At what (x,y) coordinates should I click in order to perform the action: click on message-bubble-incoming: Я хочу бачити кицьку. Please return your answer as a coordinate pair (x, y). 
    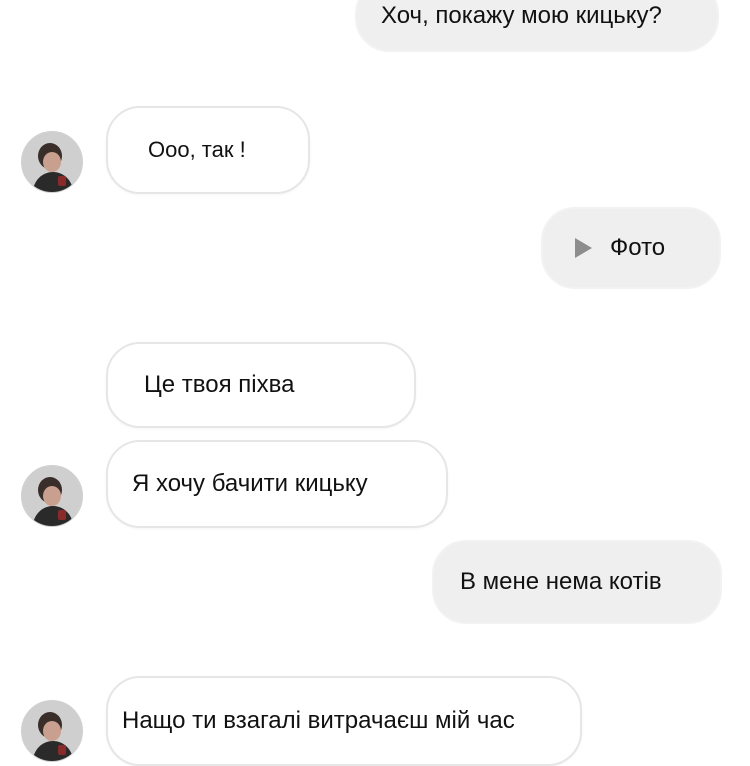
    Looking at the image, I should click on (277, 484).